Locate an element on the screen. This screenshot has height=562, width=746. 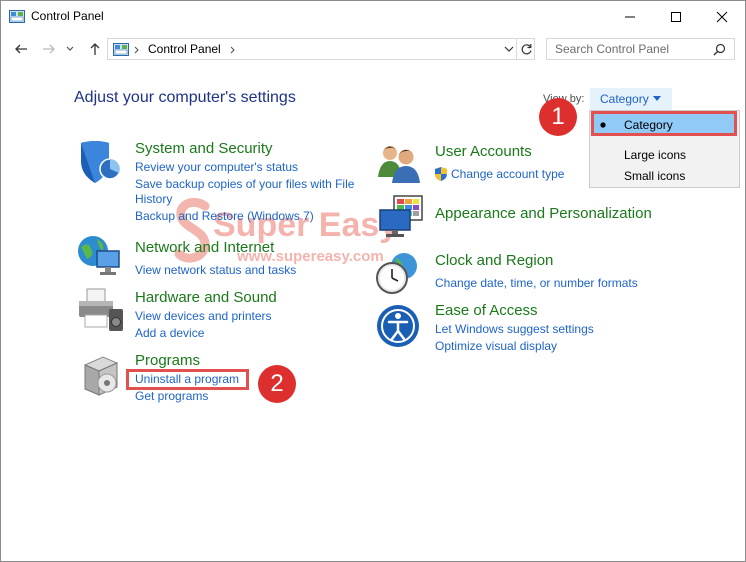
window-title: Control Panel is located at coordinates (67, 16).